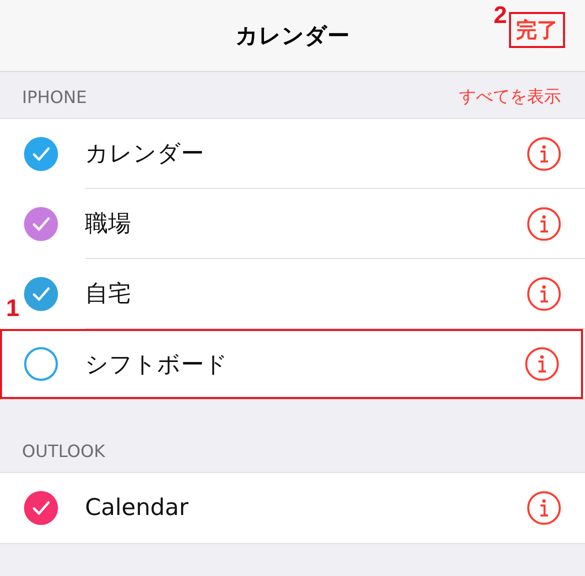 This screenshot has height=576, width=585. I want to click on section-header: IPHONE, so click(54, 98).